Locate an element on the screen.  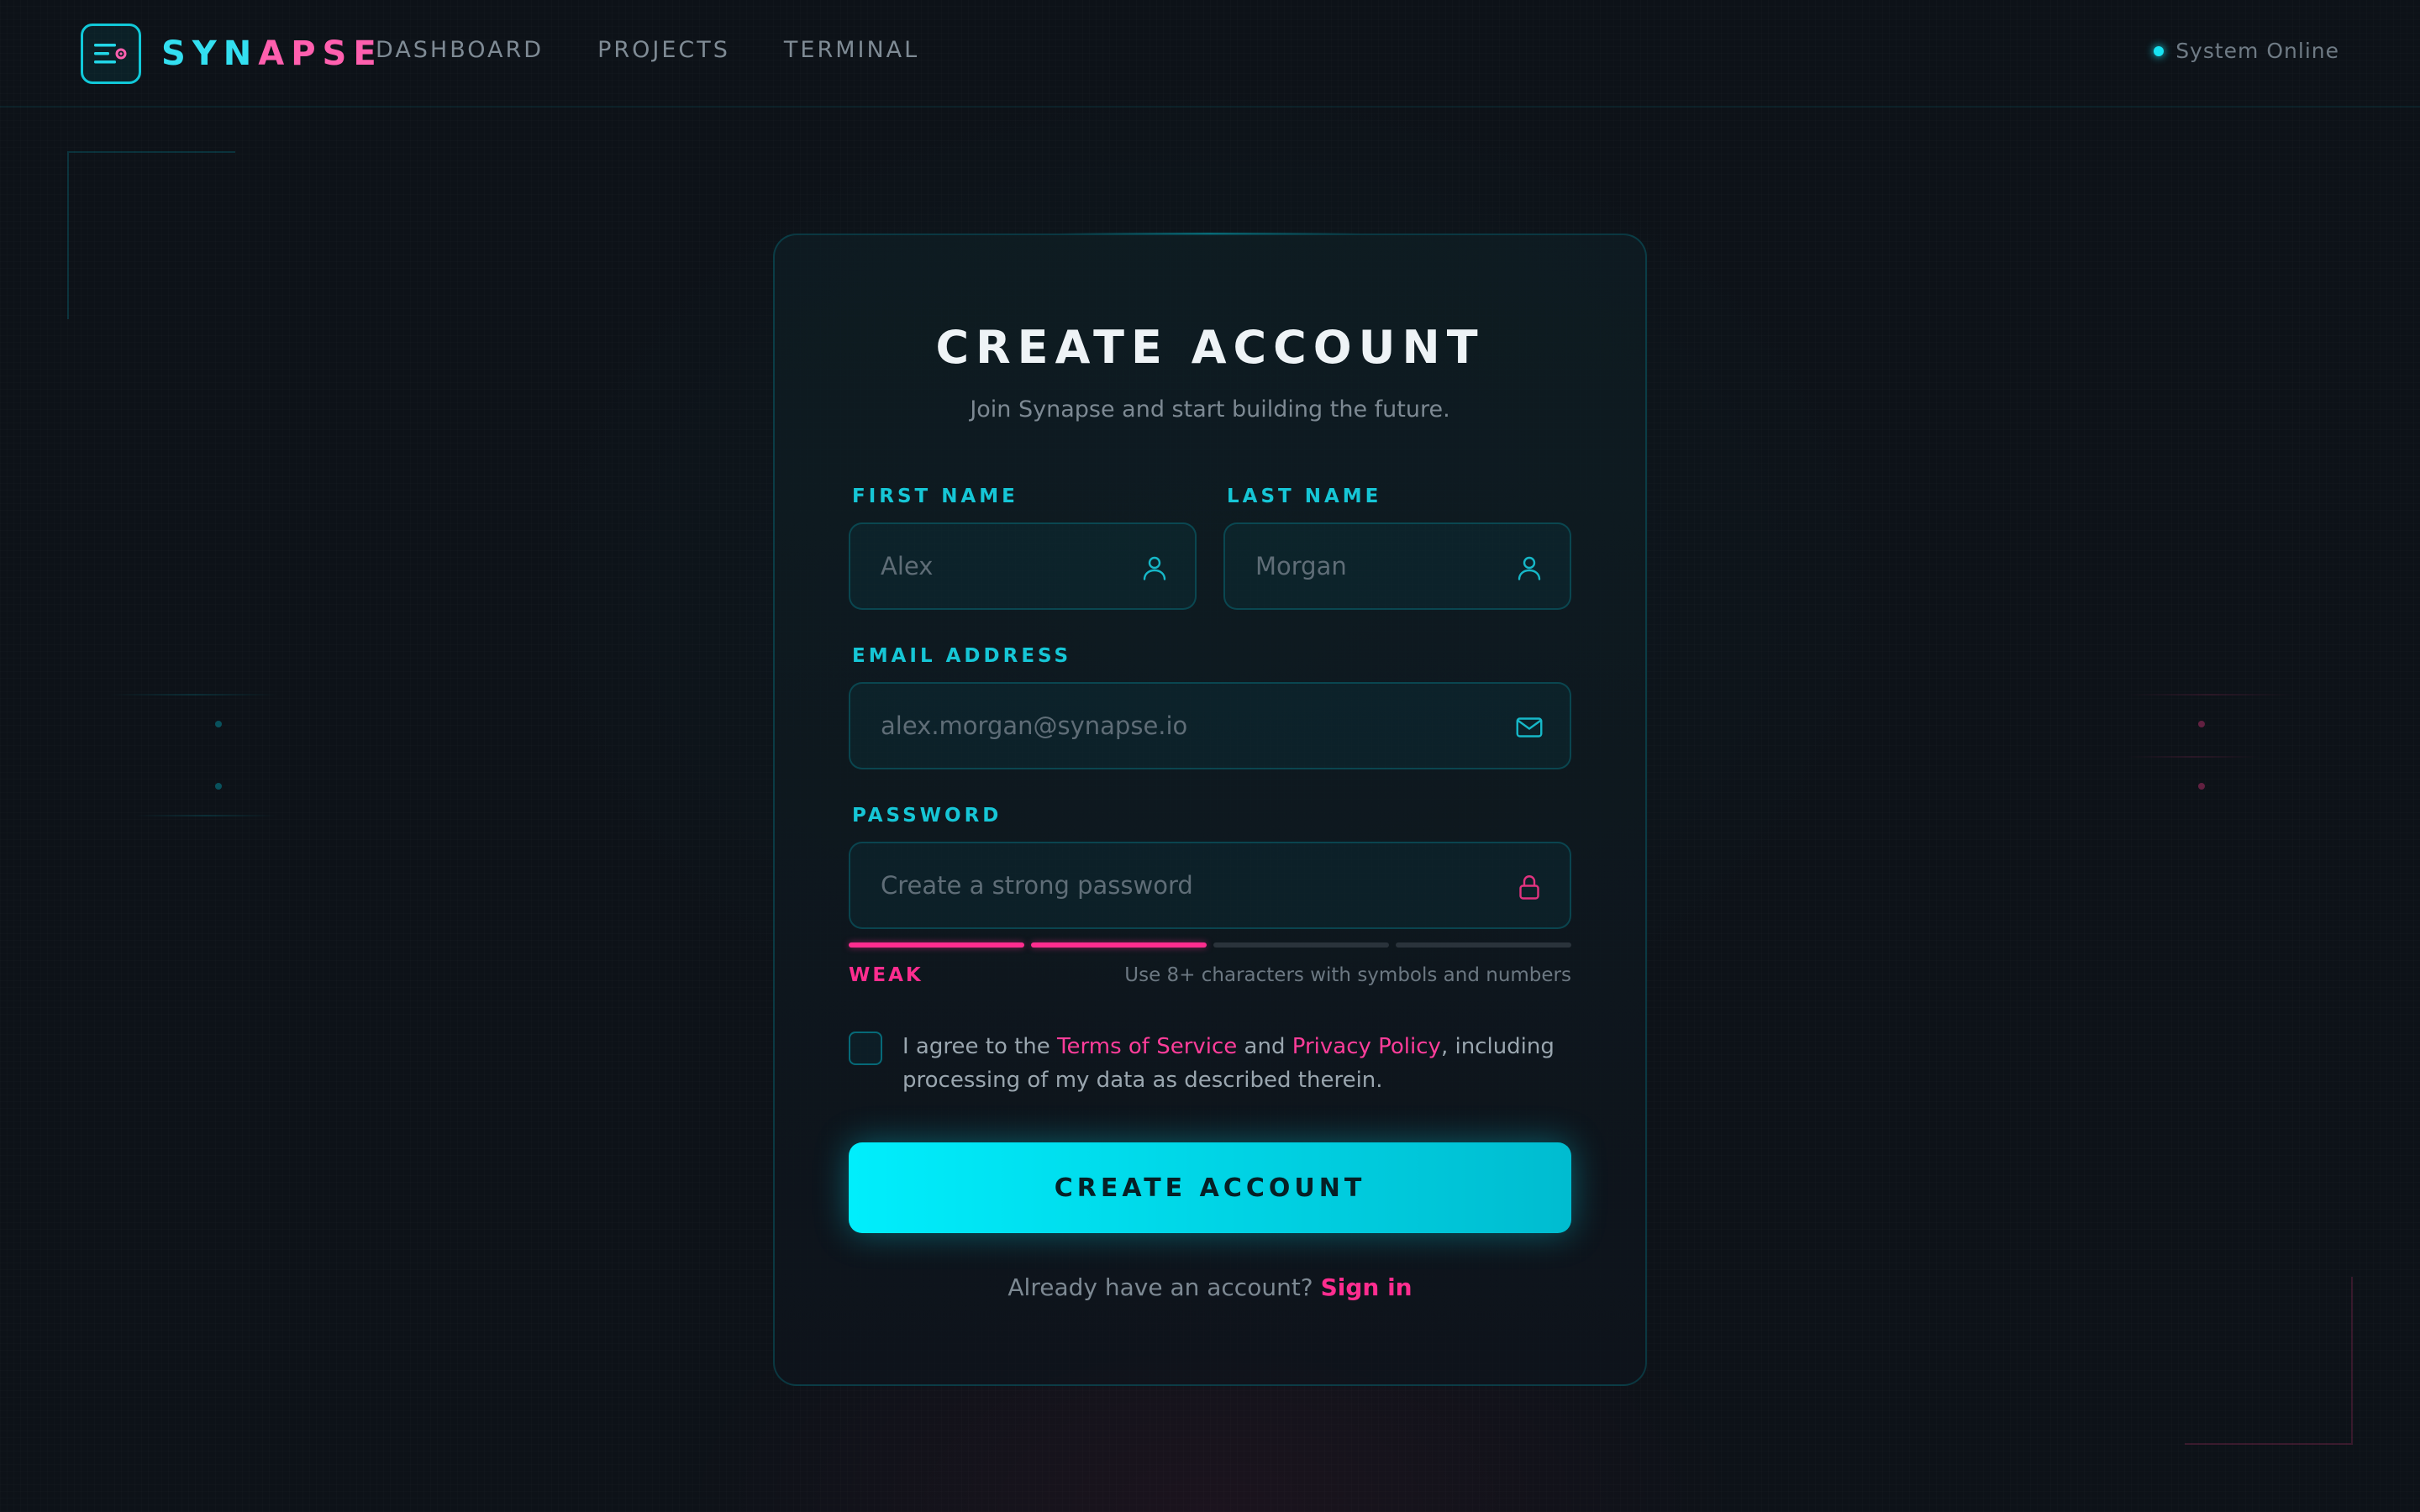
corner-decoration-top-left is located at coordinates (151, 235).